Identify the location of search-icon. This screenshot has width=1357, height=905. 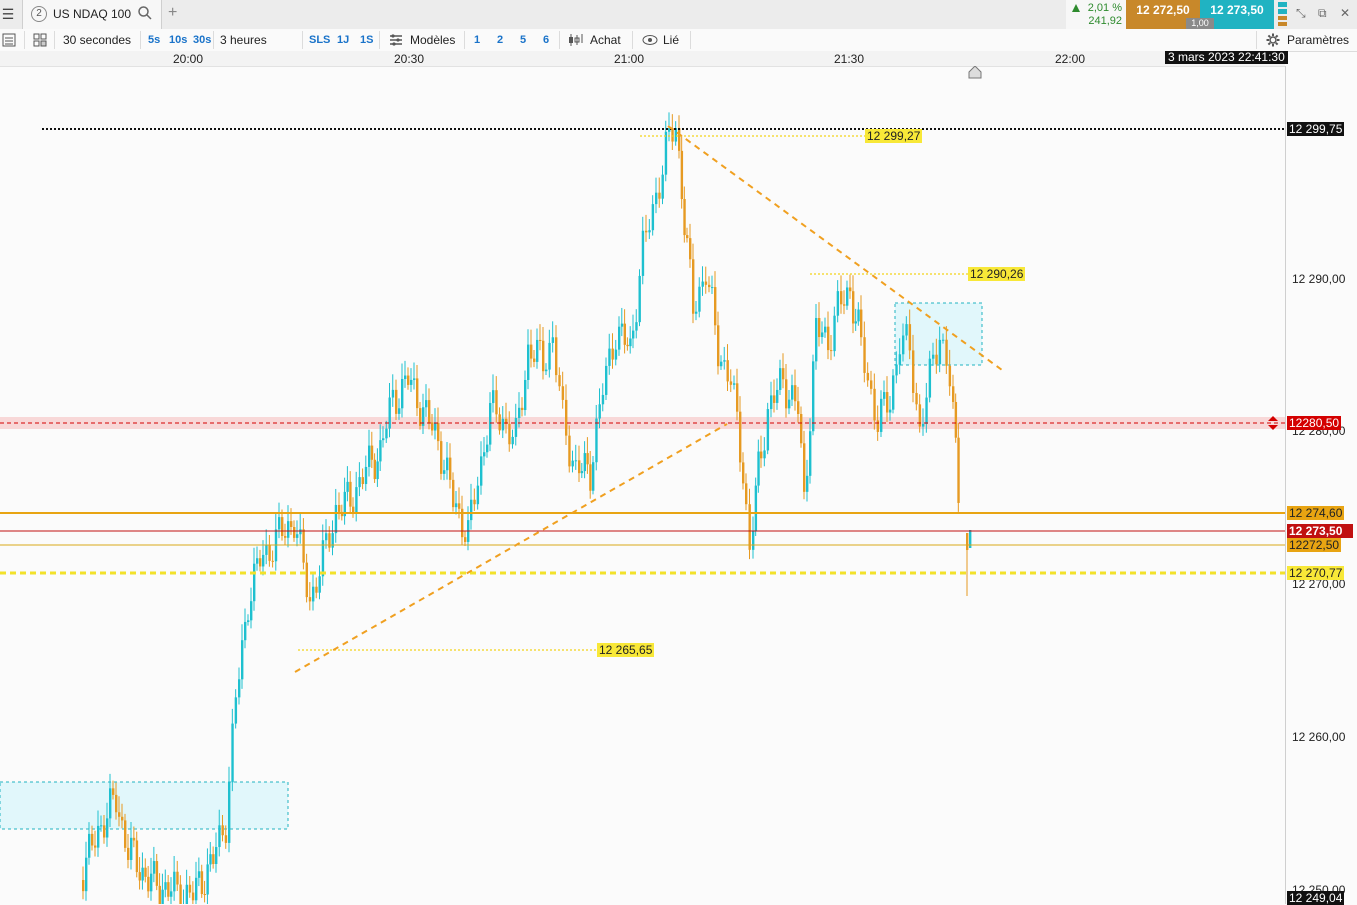
(145, 13).